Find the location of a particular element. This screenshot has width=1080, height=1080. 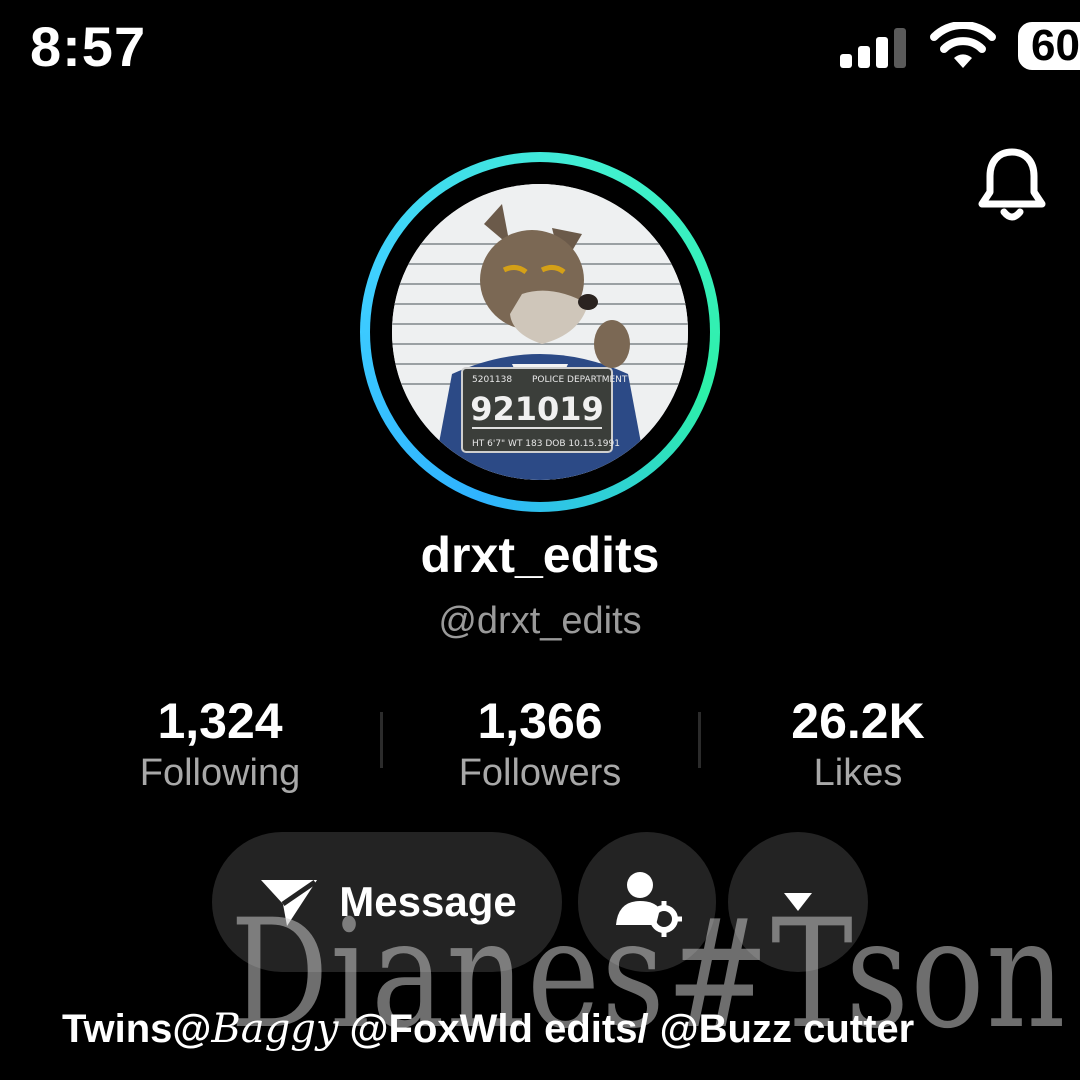

profile-bio: Twins@Baggy @FoxWld edits/ @Buzz cutter is located at coordinates (488, 1029).